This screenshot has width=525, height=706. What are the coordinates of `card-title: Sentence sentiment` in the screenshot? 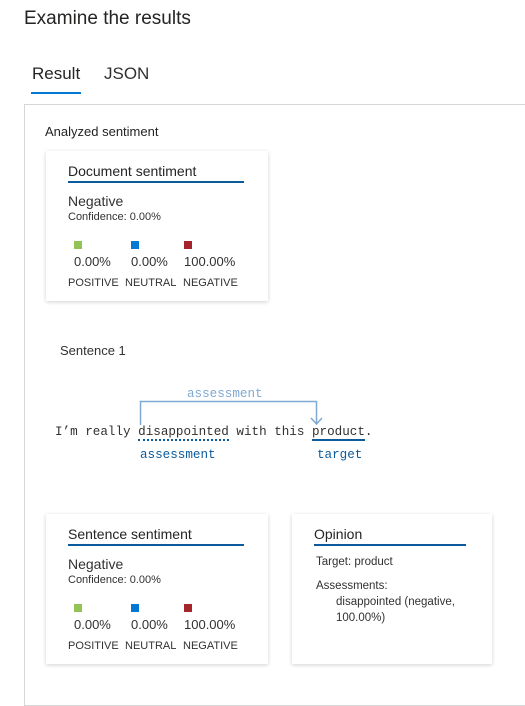 It's located at (156, 536).